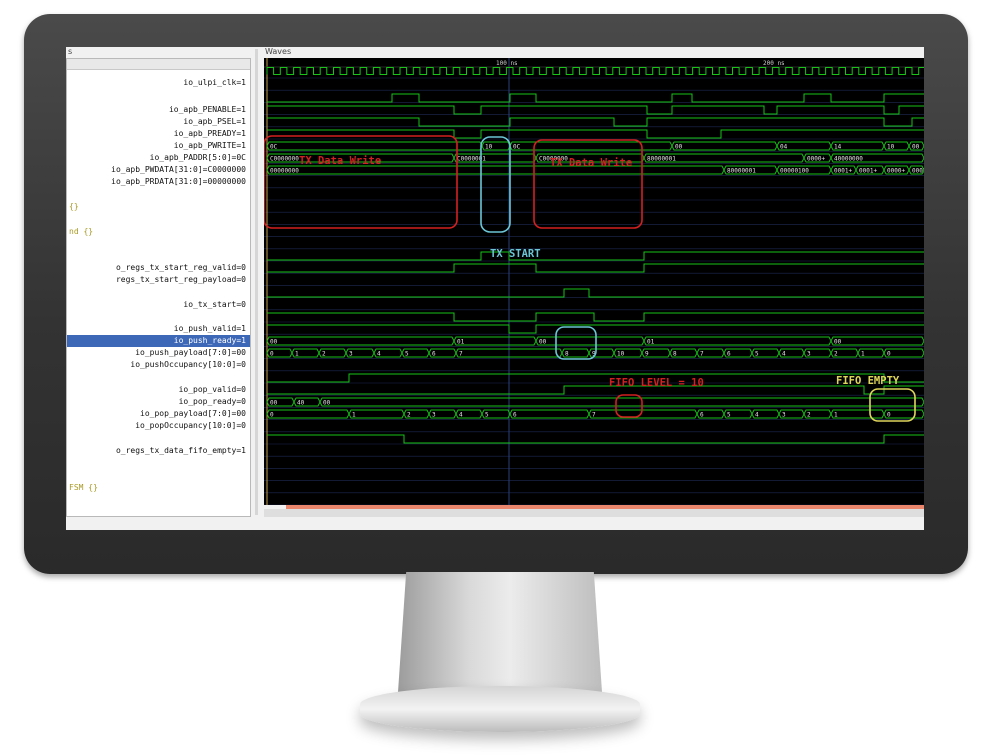 The width and height of the screenshot is (1000, 755). What do you see at coordinates (500, 709) in the screenshot?
I see `monitor-stand-base` at bounding box center [500, 709].